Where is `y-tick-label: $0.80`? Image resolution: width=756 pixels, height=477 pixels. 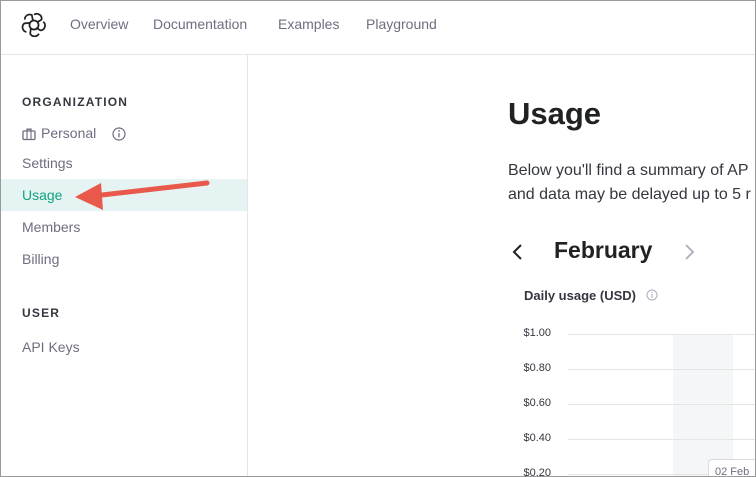 y-tick-label: $0.80 is located at coordinates (537, 368).